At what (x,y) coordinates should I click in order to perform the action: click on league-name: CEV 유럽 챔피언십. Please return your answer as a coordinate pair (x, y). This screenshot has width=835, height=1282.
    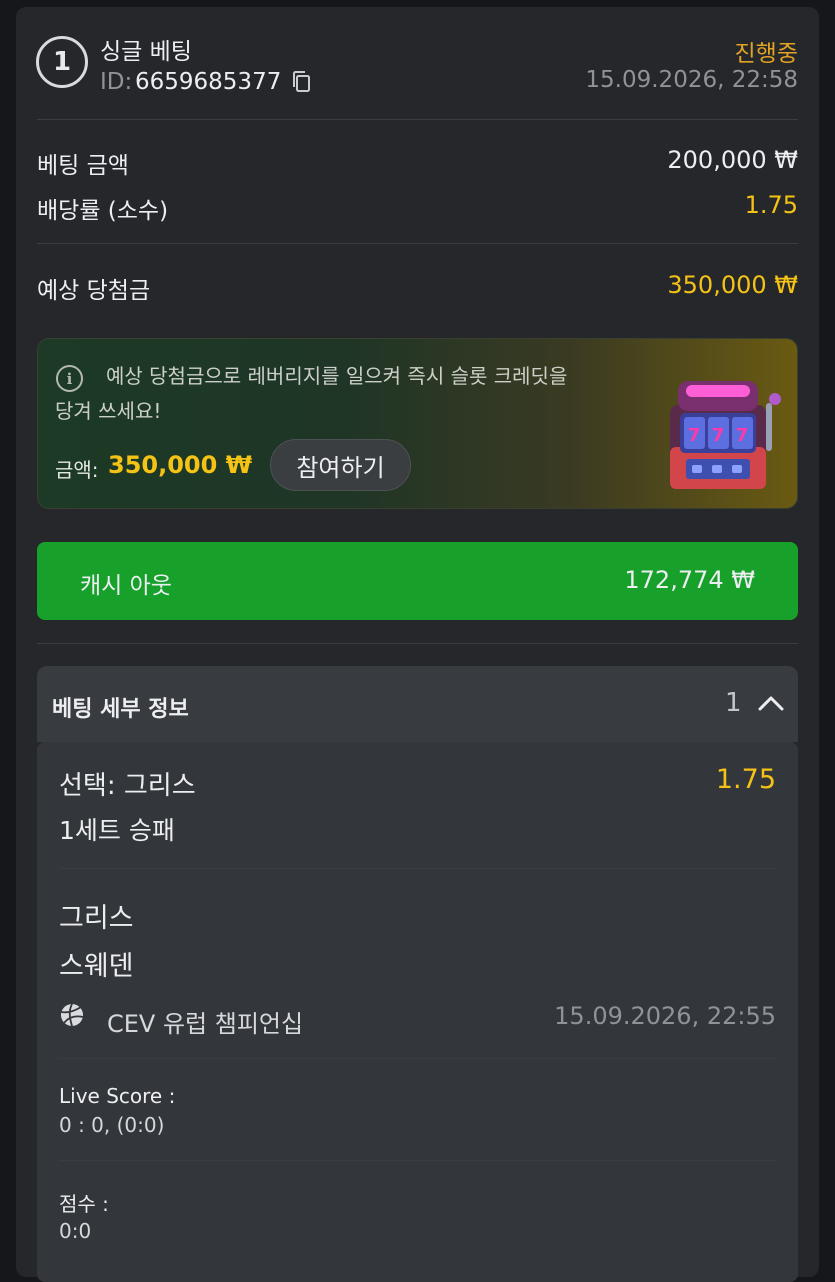
    Looking at the image, I should click on (205, 1024).